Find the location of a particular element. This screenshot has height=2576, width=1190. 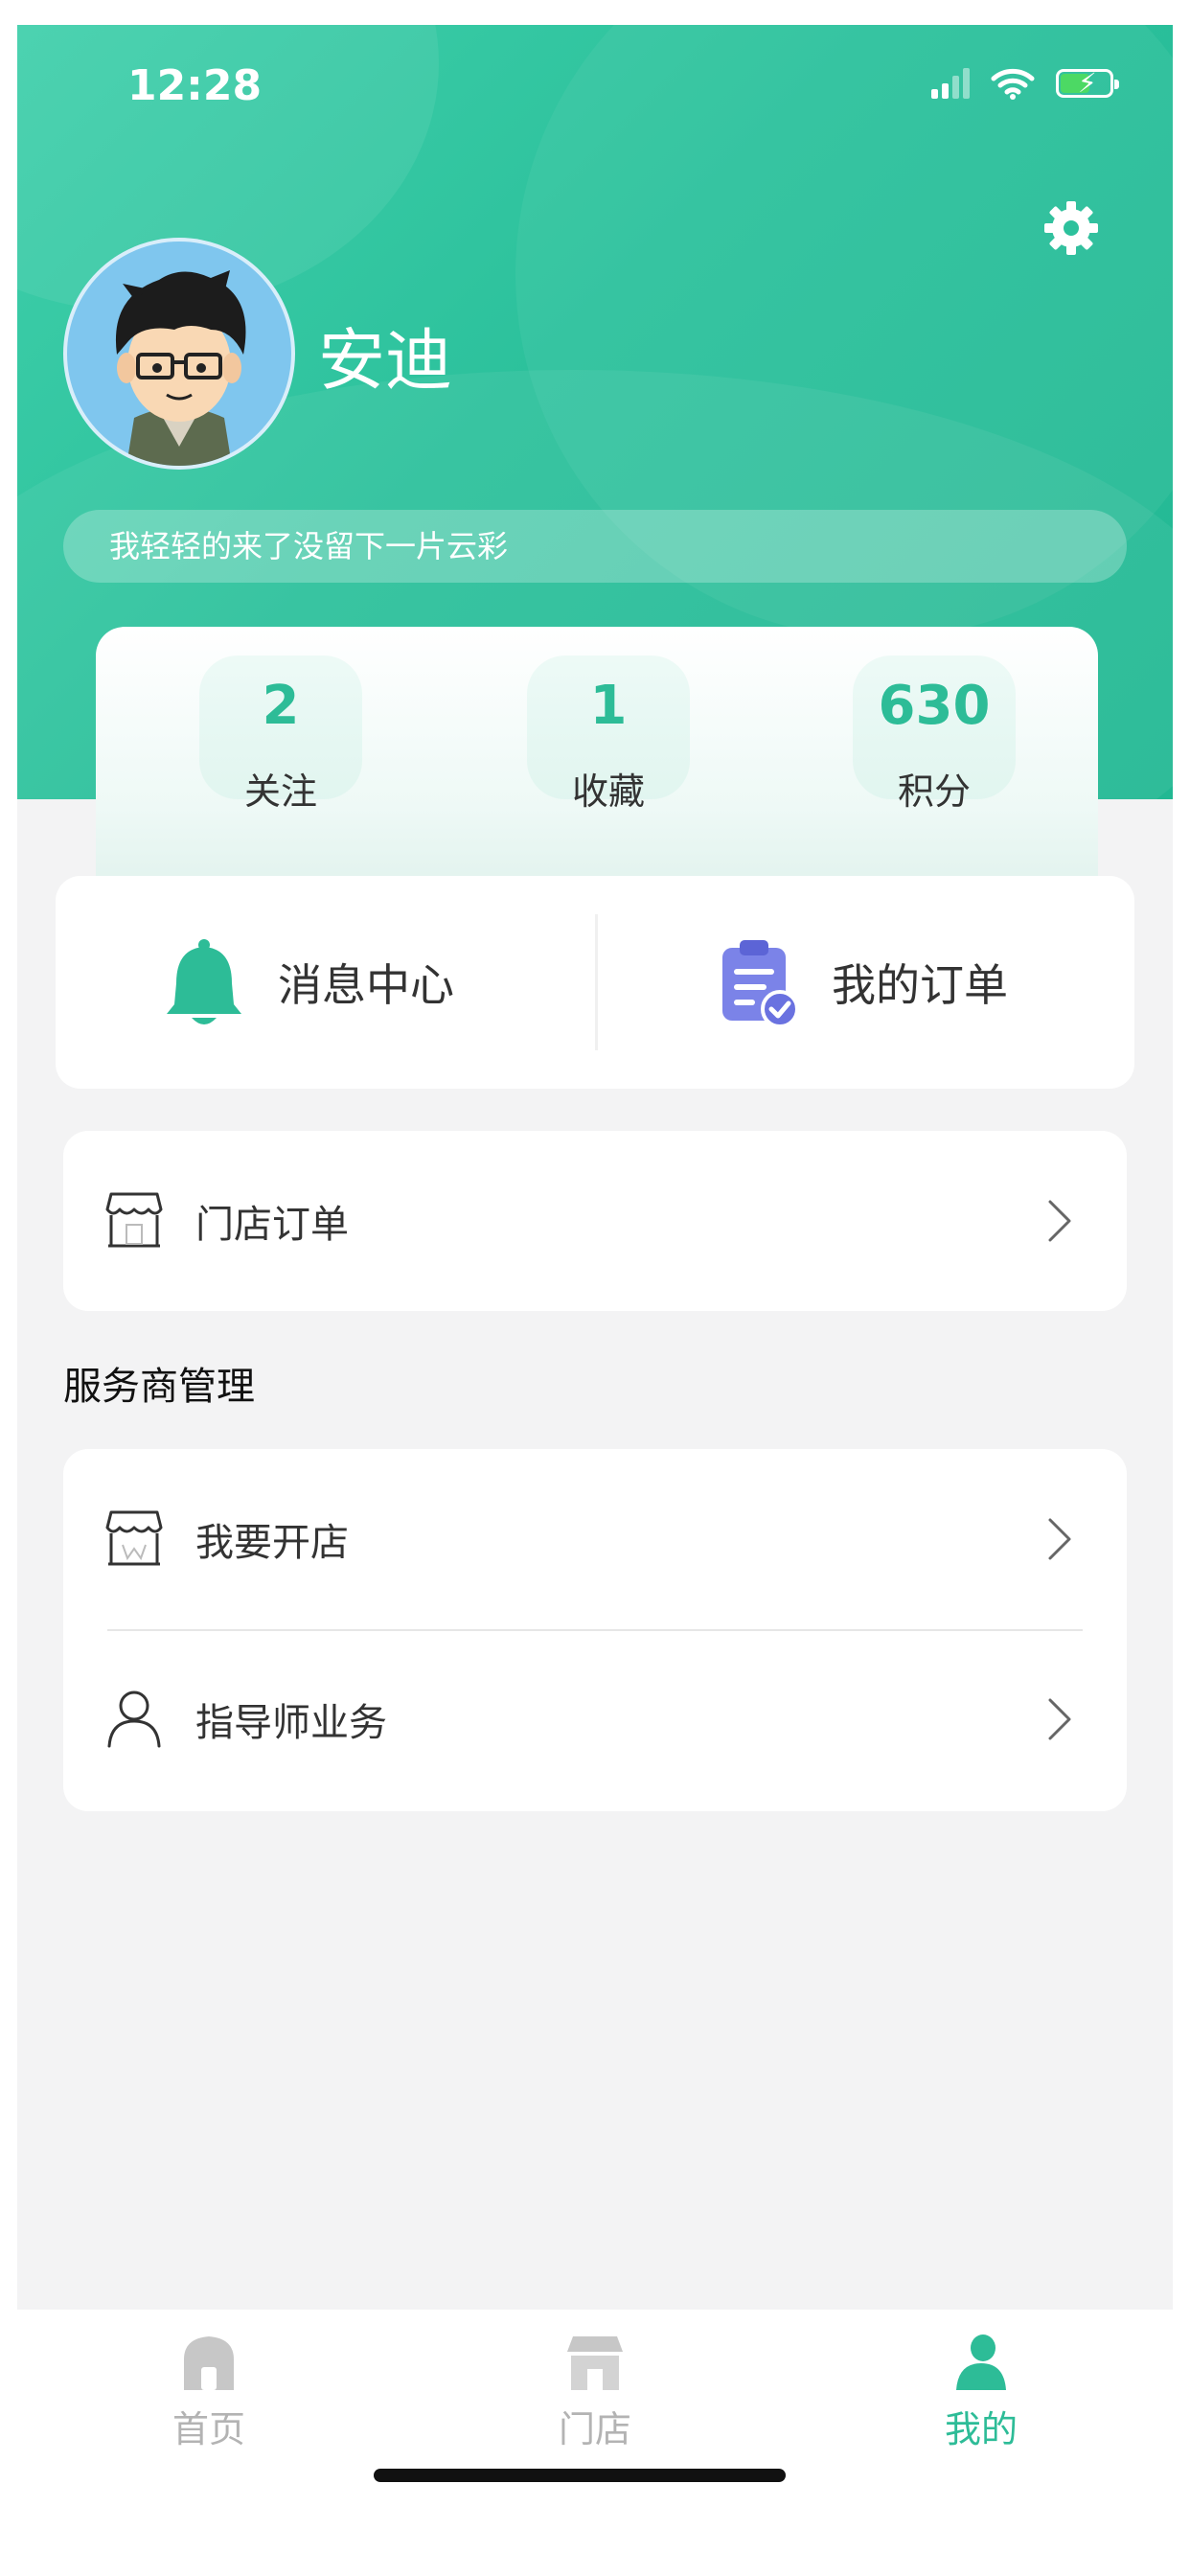

service-provider-card: 我要开店 指导师业务 is located at coordinates (595, 1630).